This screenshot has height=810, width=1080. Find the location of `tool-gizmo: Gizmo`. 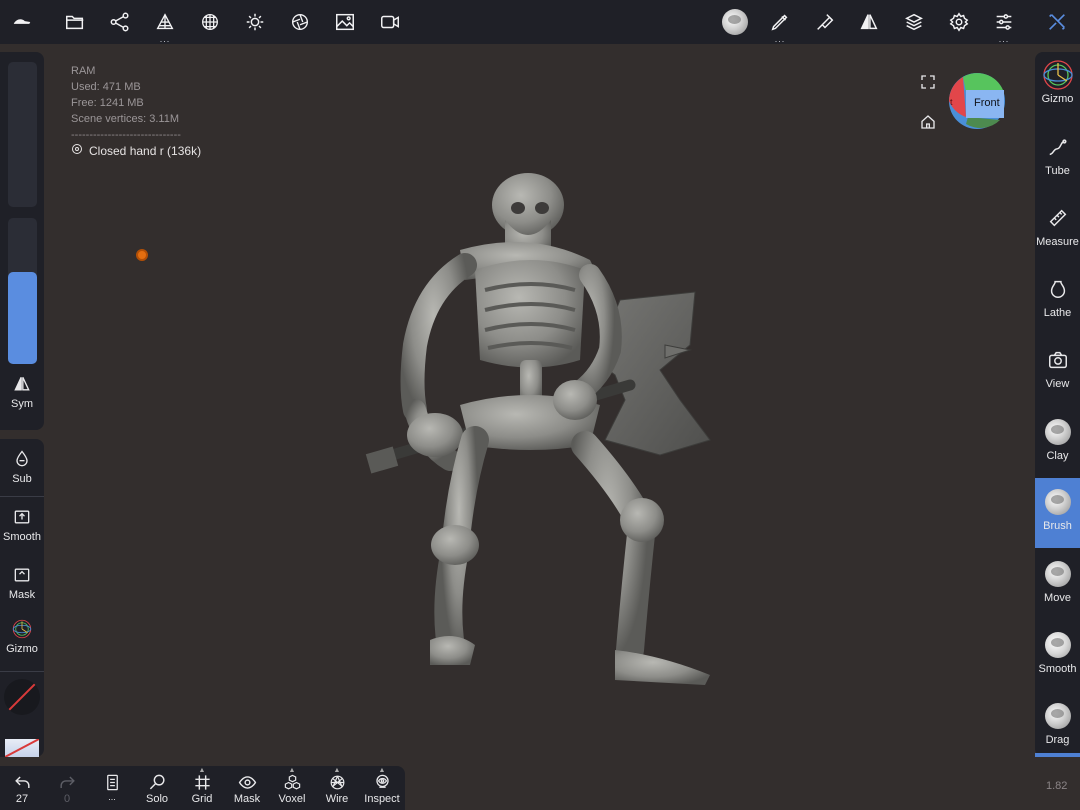

tool-gizmo: Gizmo is located at coordinates (1057, 82).